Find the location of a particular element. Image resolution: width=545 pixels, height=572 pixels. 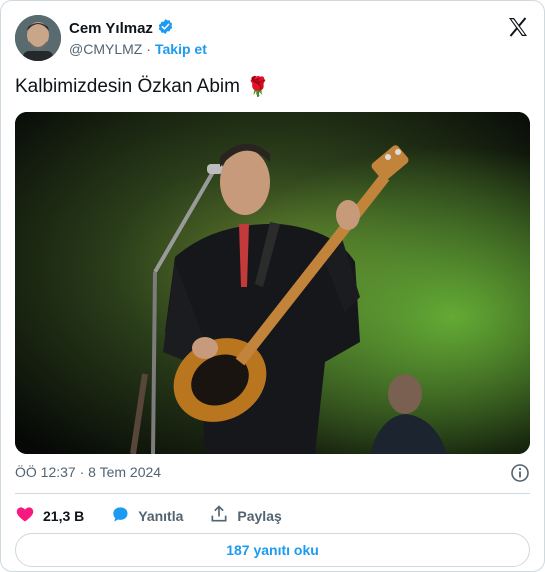

reply-bubble-icon is located at coordinates (120, 515).